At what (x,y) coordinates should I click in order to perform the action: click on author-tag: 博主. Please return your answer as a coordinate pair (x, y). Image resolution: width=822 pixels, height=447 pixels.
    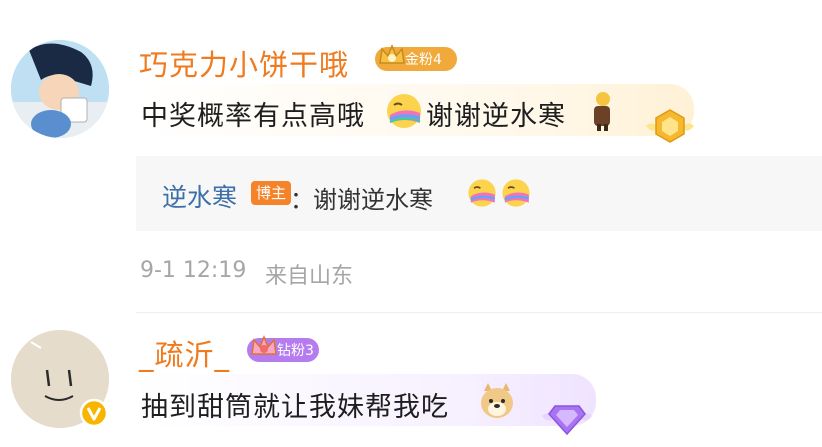
    Looking at the image, I should click on (271, 193).